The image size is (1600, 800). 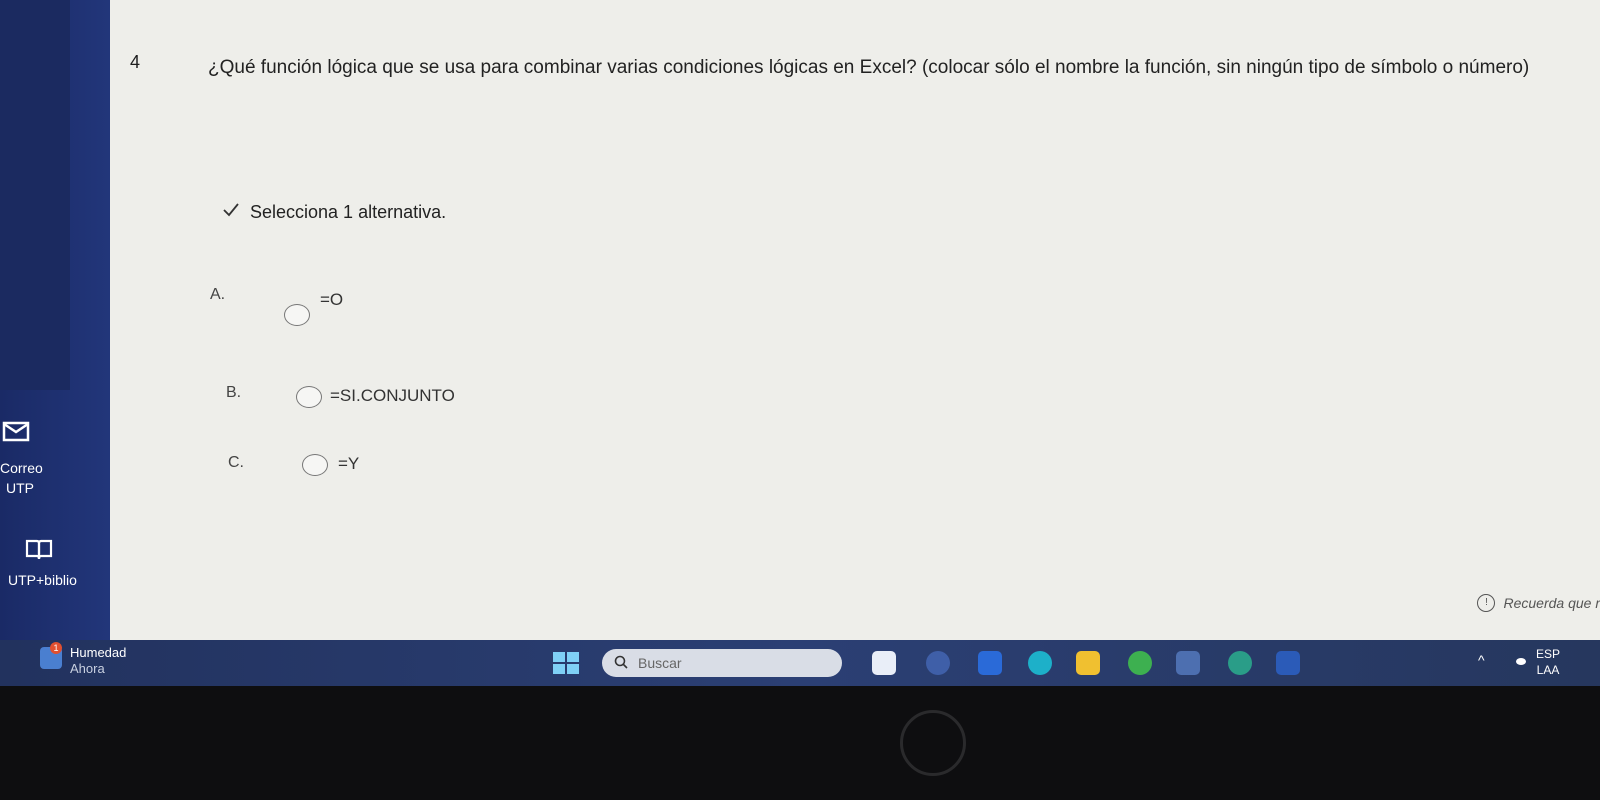 What do you see at coordinates (42, 580) in the screenshot?
I see `sidebar-item-label: UTP+biblio` at bounding box center [42, 580].